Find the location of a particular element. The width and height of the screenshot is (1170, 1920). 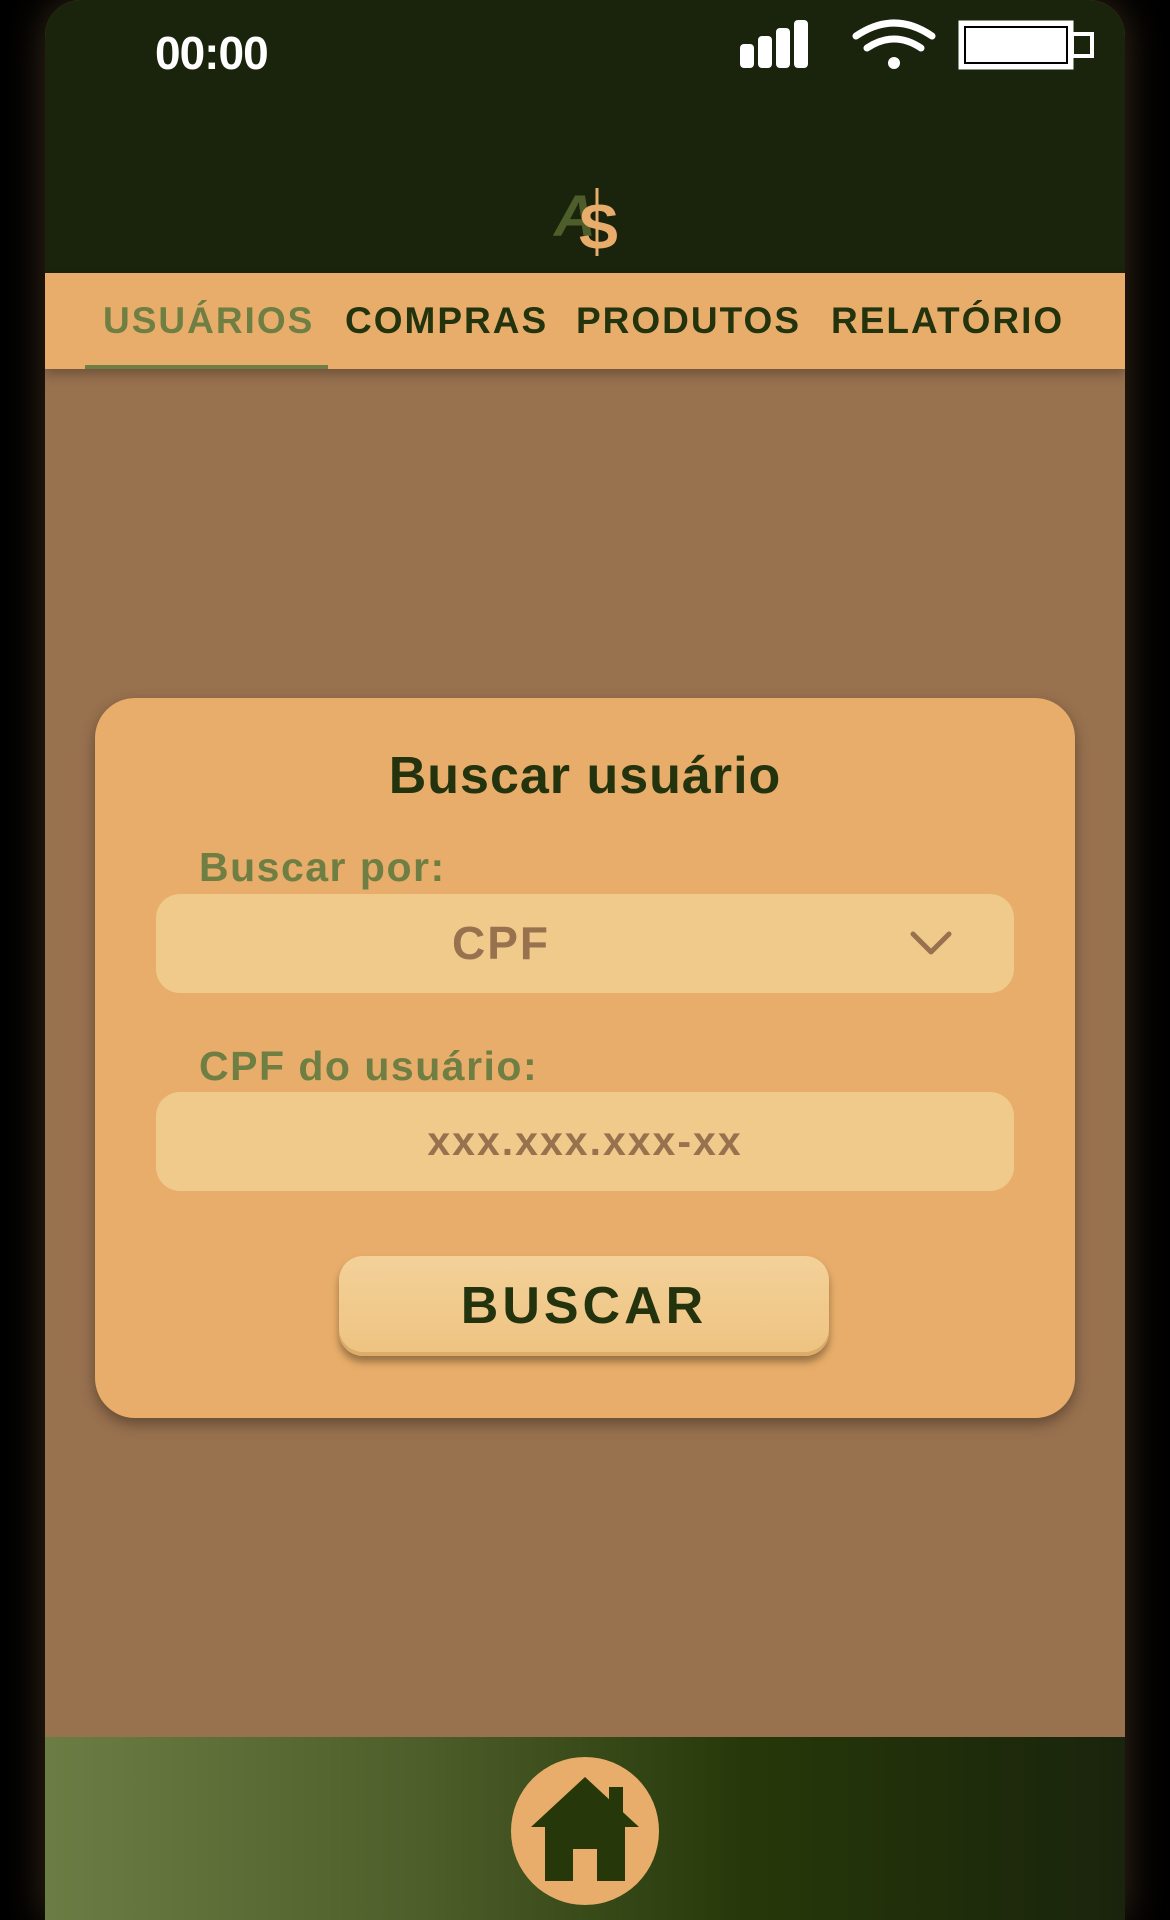

header-bar: 00:00 A S is located at coordinates (585, 136).